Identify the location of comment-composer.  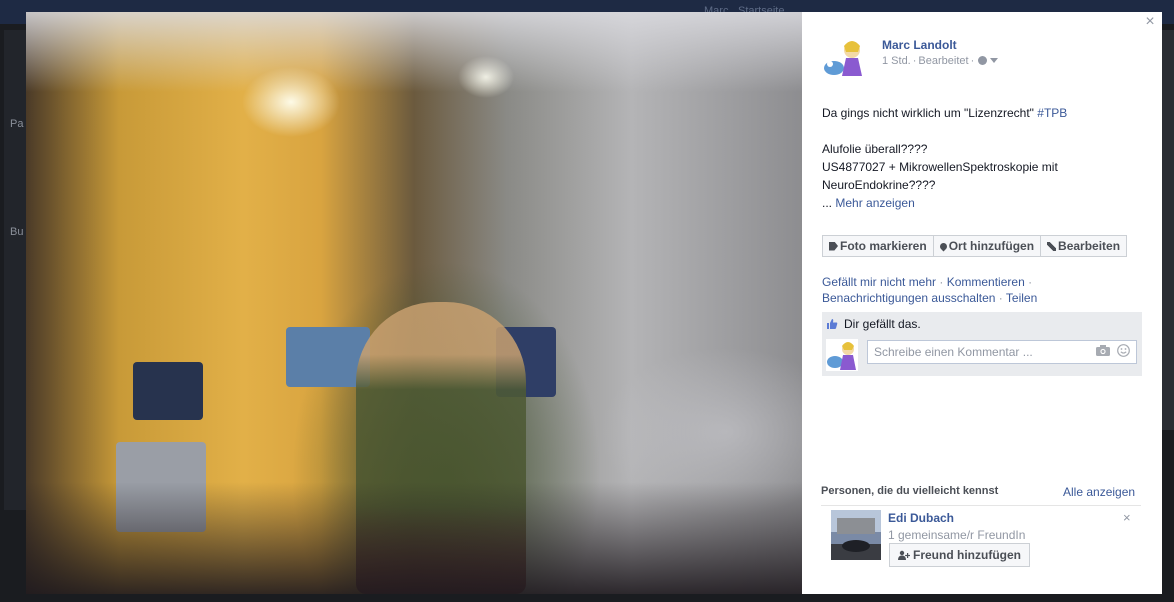
(982, 355).